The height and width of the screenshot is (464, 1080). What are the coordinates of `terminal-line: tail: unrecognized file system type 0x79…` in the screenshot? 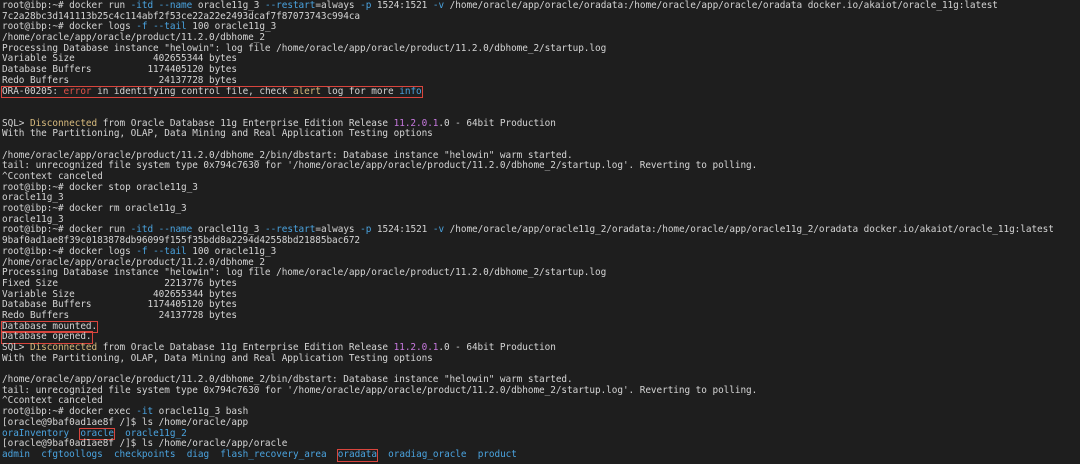 It's located at (540, 391).